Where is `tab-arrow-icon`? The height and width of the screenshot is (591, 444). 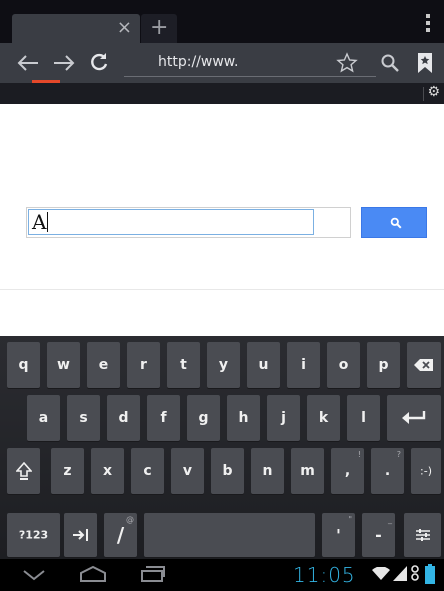 tab-arrow-icon is located at coordinates (80, 535).